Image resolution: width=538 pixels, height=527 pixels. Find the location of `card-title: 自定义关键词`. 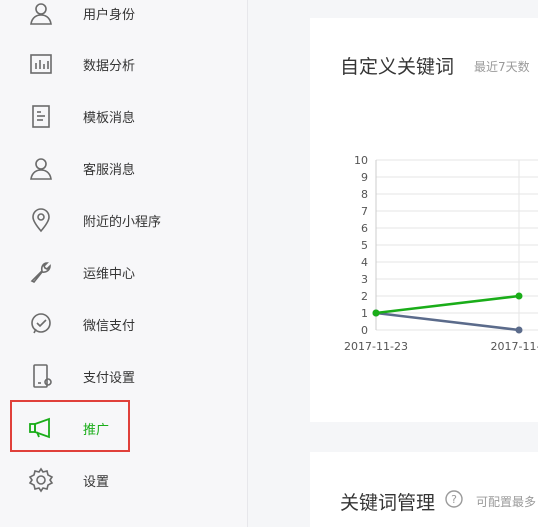

card-title: 自定义关键词 is located at coordinates (397, 67).